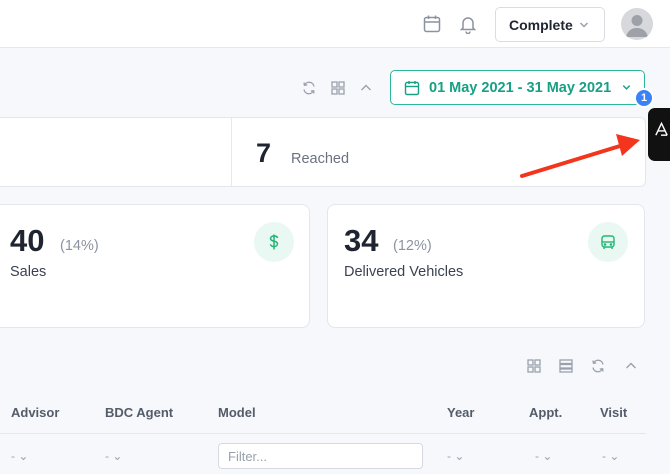 This screenshot has height=474, width=670. What do you see at coordinates (486, 266) in the screenshot?
I see `kpi-card-delivered-vehicles: 34 (12%) Delivered Vehicles` at bounding box center [486, 266].